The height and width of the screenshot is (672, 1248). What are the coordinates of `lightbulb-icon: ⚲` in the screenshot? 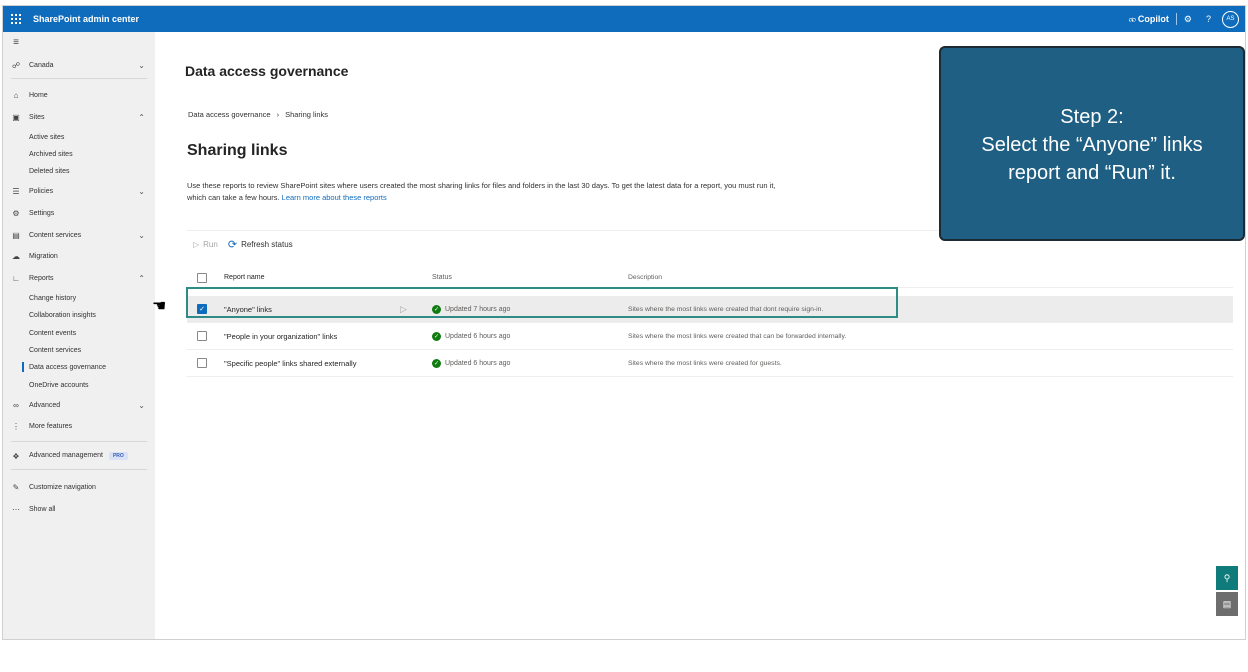 It's located at (1227, 577).